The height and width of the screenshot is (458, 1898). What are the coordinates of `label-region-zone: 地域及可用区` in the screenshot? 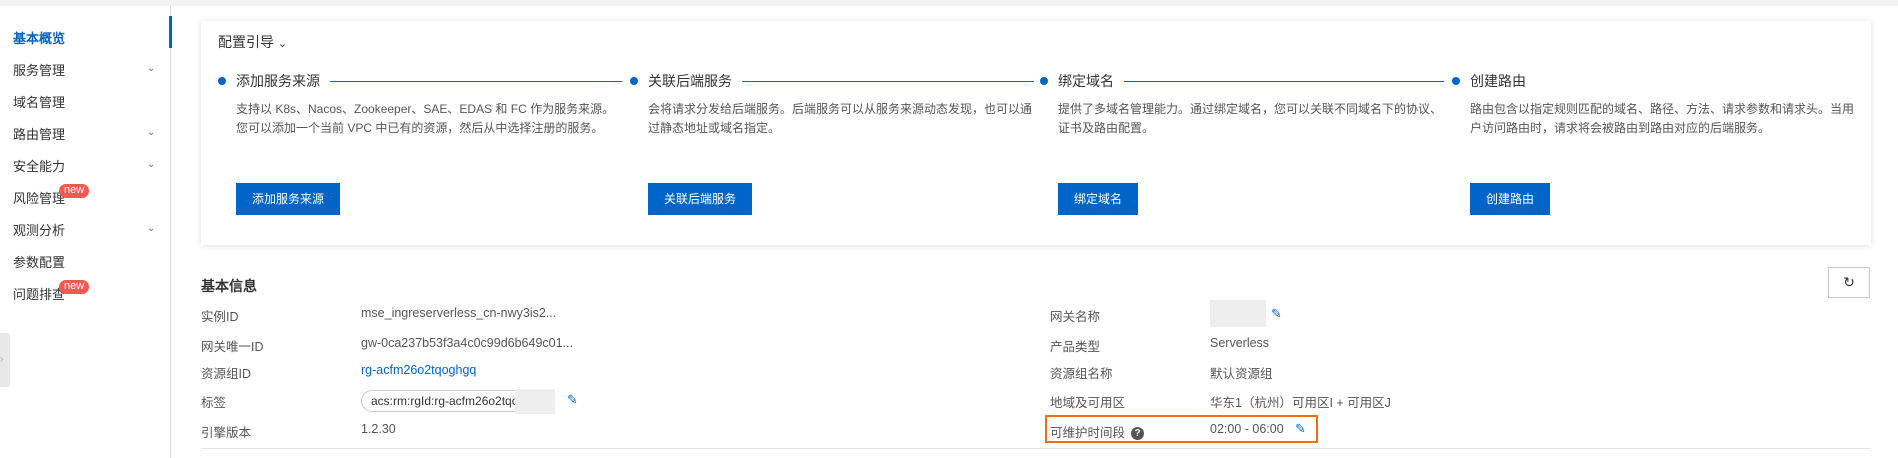 It's located at (1088, 403).